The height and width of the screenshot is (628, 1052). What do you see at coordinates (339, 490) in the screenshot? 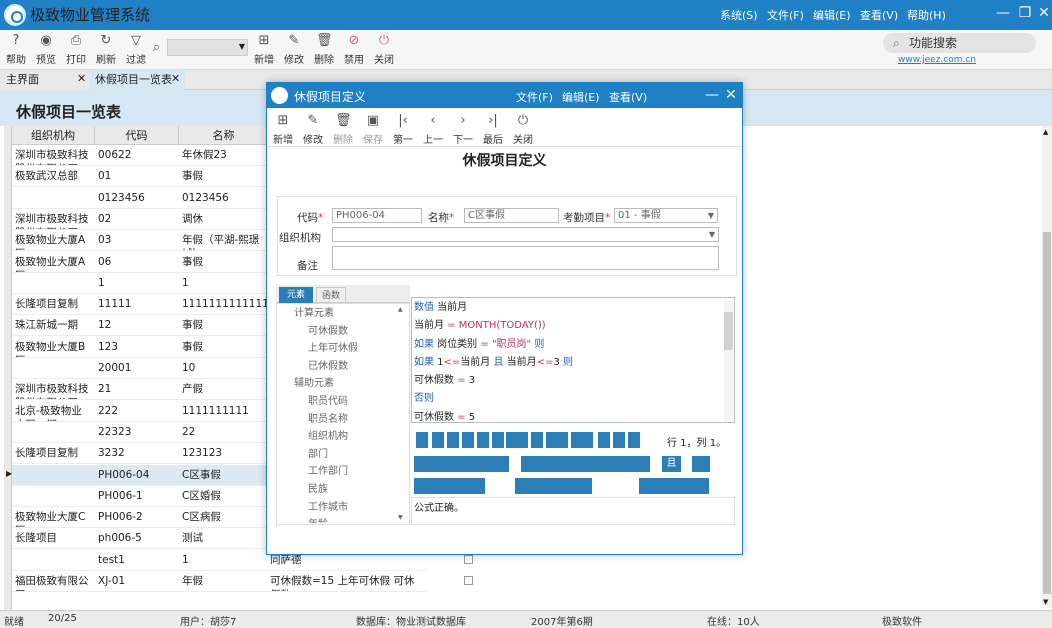
I see `tree-item: 民族` at bounding box center [339, 490].